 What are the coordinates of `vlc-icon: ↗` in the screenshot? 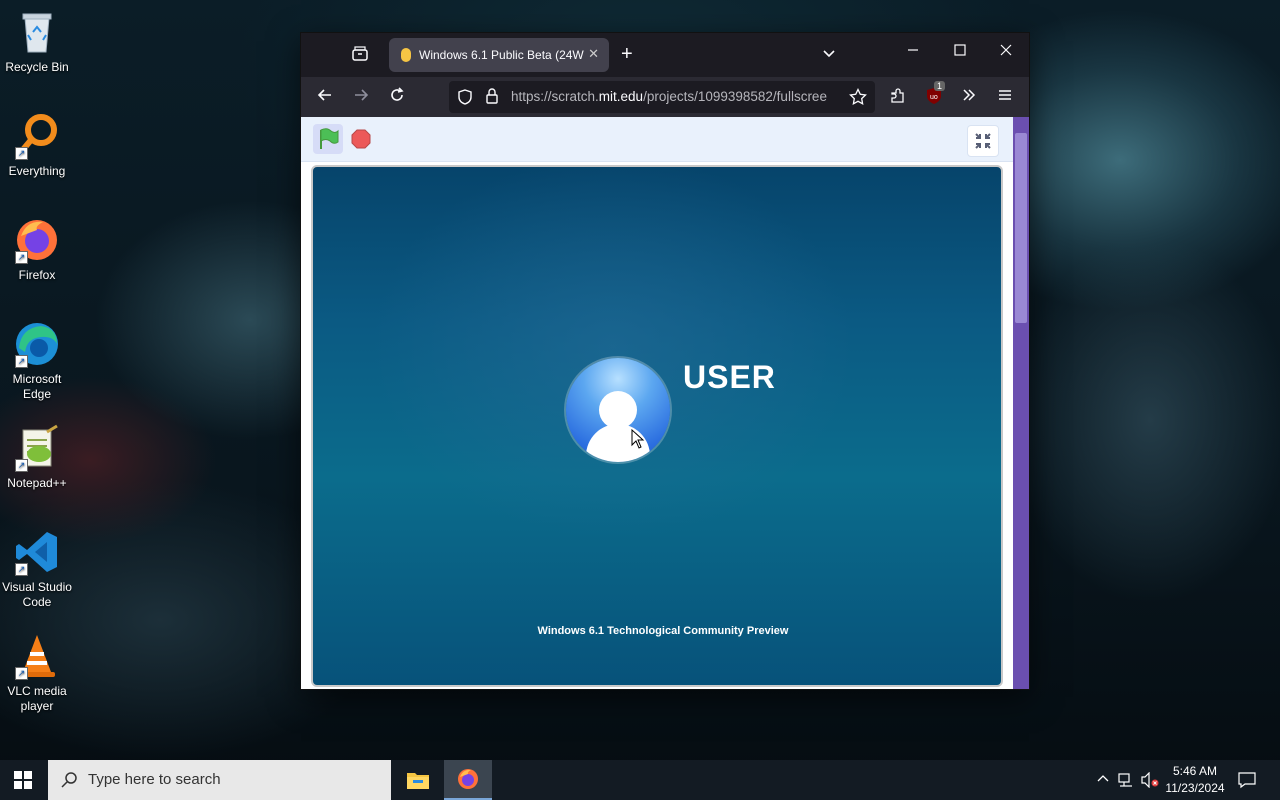 It's located at (37, 656).